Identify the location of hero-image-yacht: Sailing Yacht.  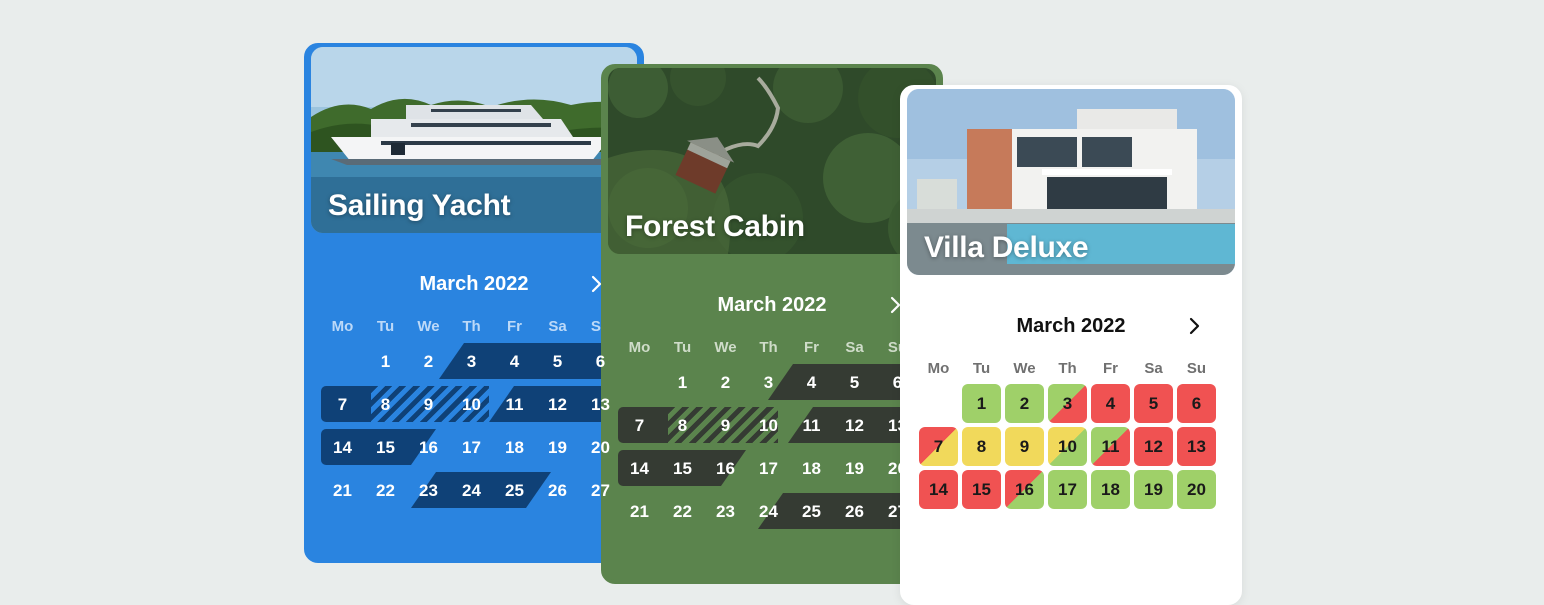
(474, 140).